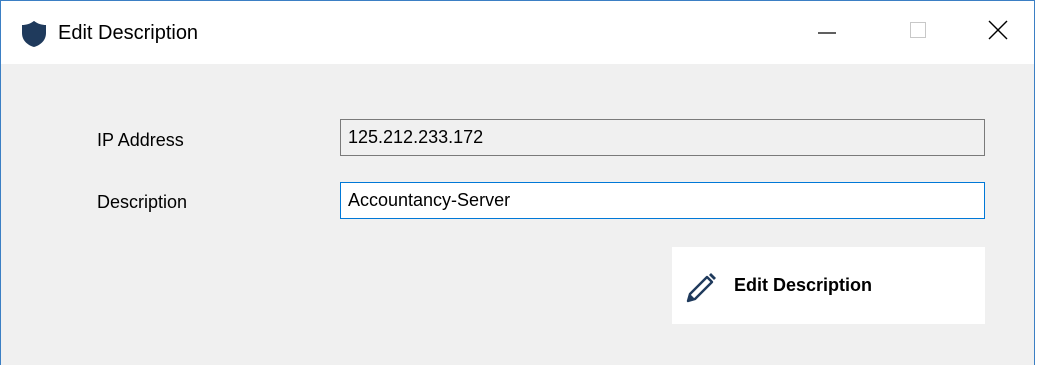 The height and width of the screenshot is (365, 1037). I want to click on ip-address-field, so click(662, 137).